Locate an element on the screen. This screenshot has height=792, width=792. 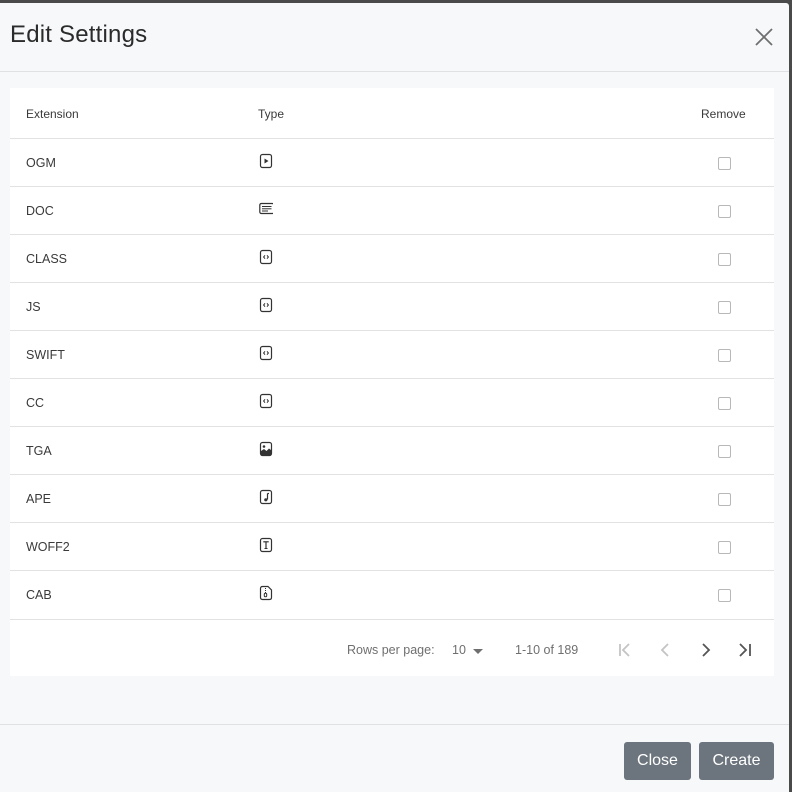
table-row: CAB is located at coordinates (392, 595).